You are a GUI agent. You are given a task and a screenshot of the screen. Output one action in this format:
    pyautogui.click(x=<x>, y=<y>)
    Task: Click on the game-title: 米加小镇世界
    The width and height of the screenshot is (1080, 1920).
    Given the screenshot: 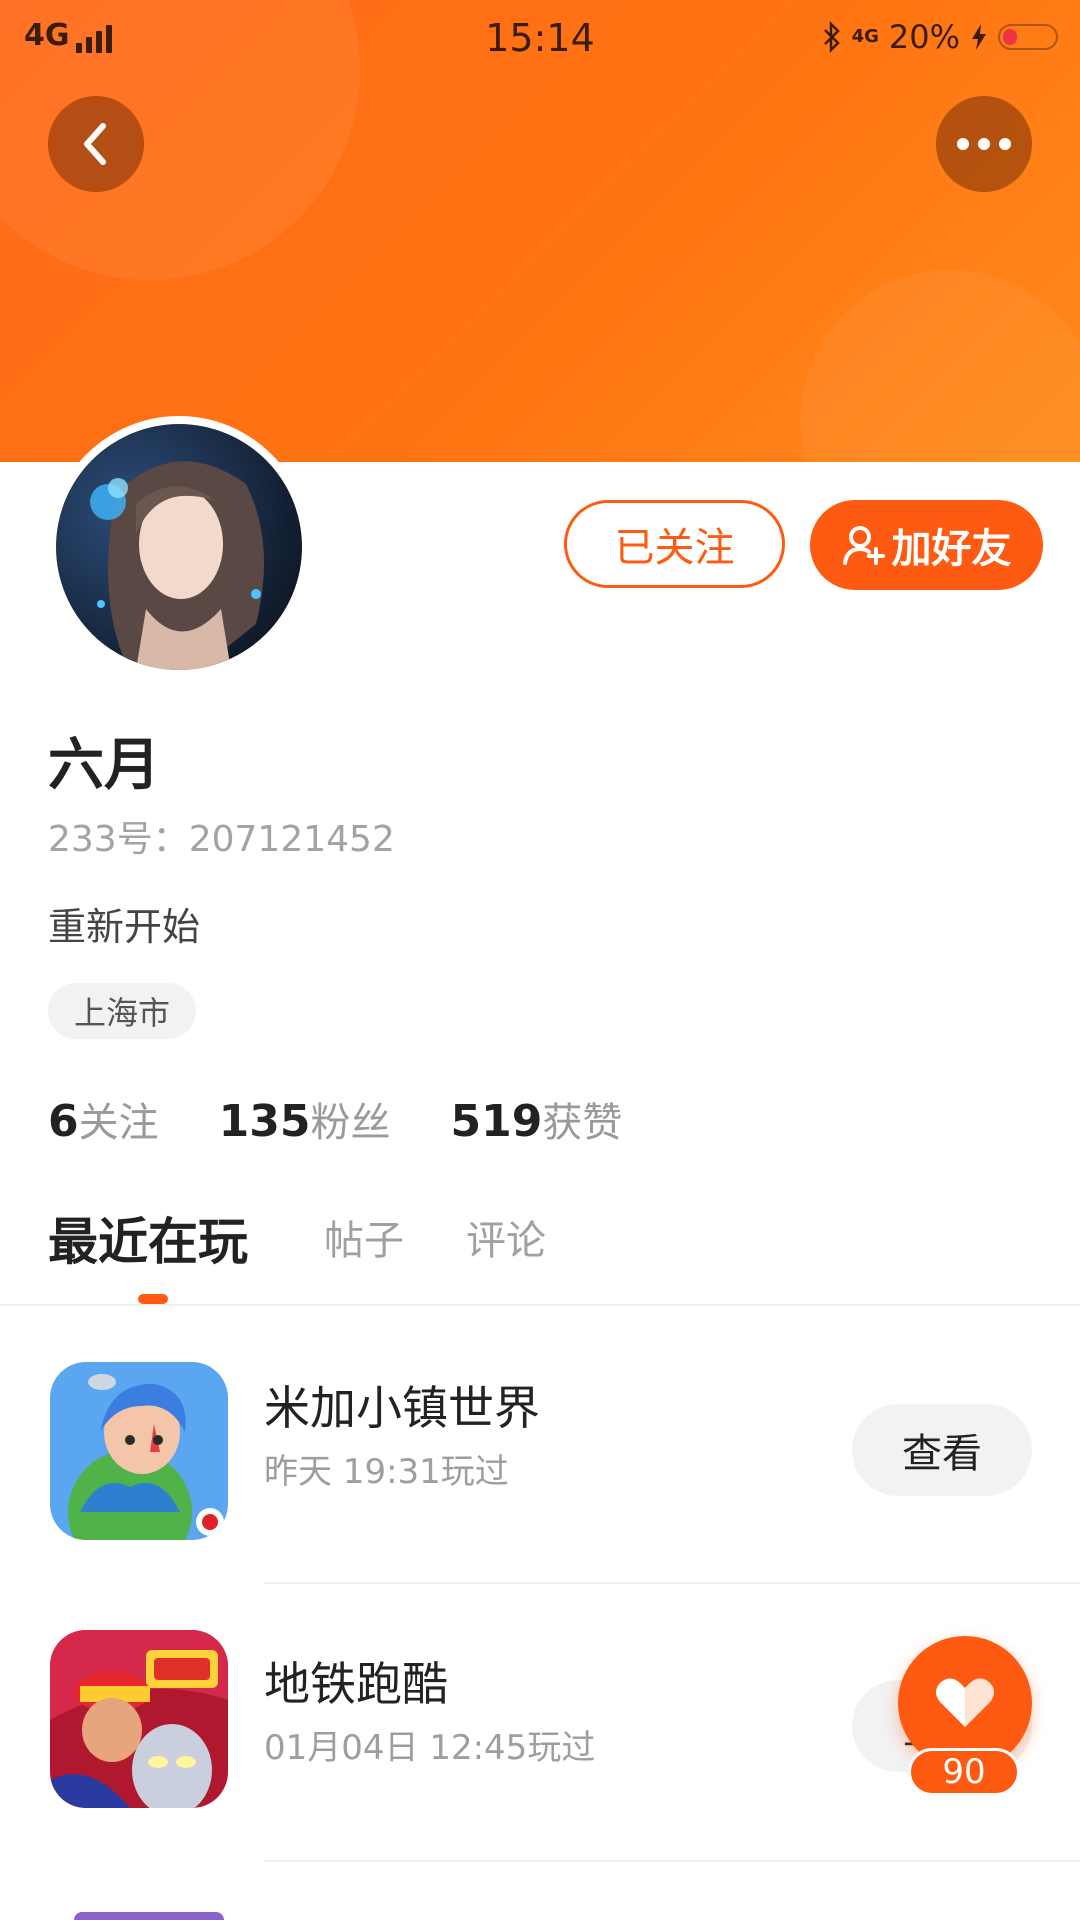 What is the action you would take?
    pyautogui.click(x=402, y=1408)
    